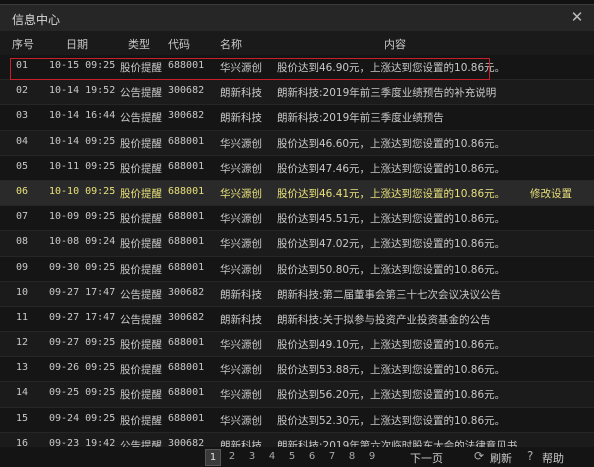 The width and height of the screenshot is (594, 467). I want to click on row-content: 朗新科技:关于拟参与投资产业投资基金的公告, so click(384, 319).